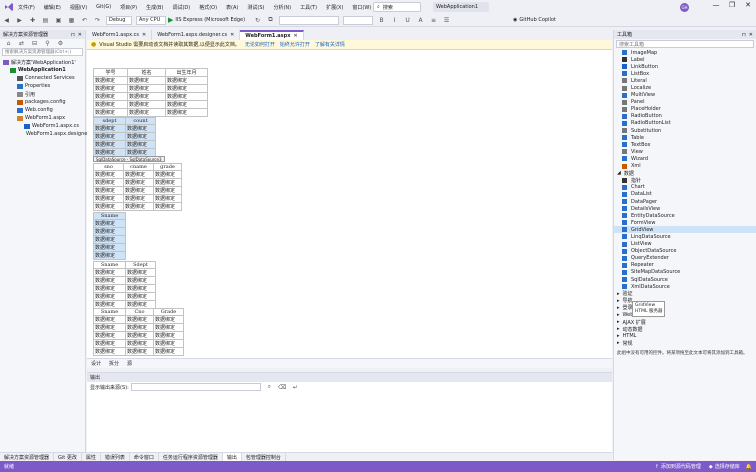 This screenshot has width=756, height=472. Describe the element at coordinates (685, 130) in the screenshot. I see `toolbox-item: Substitution` at that location.